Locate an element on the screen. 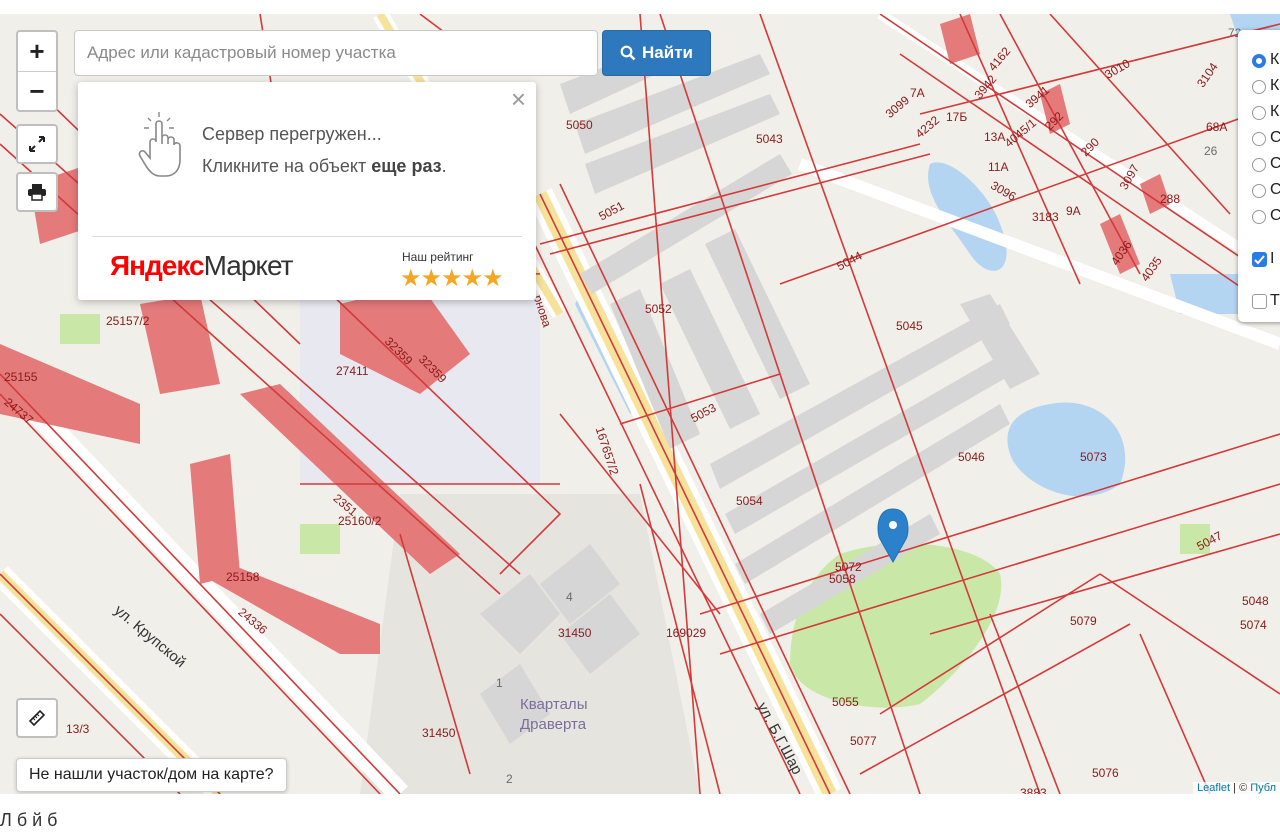 This screenshot has width=1280, height=834. rating-stars: ★★★★★ is located at coordinates (452, 278).